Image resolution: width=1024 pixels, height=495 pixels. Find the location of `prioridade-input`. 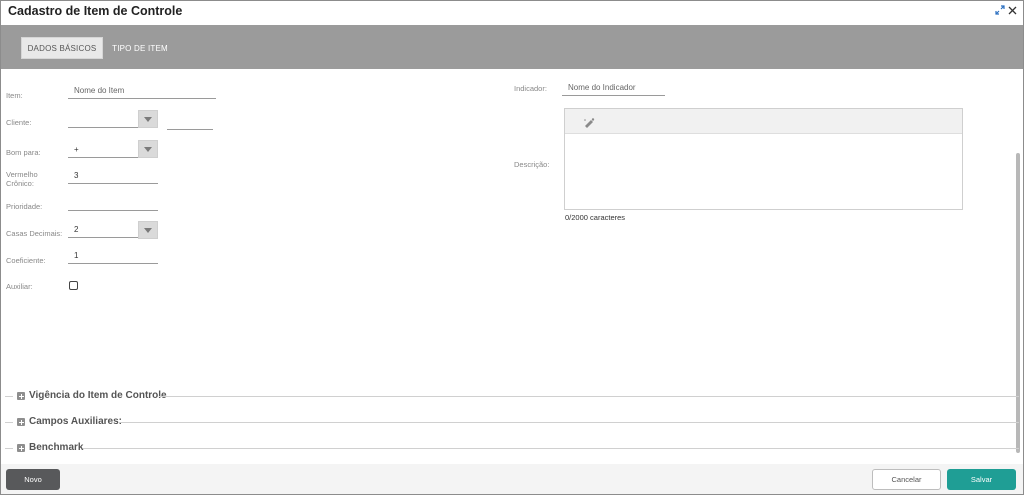

prioridade-input is located at coordinates (113, 204).